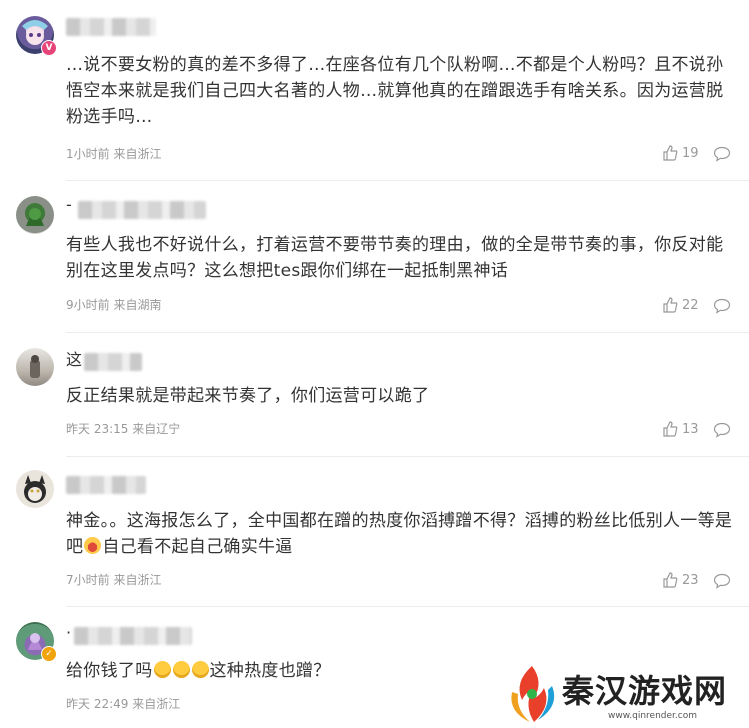 The height and width of the screenshot is (728, 749). I want to click on comment-meta: 1小时前 来自浙江, so click(114, 154).